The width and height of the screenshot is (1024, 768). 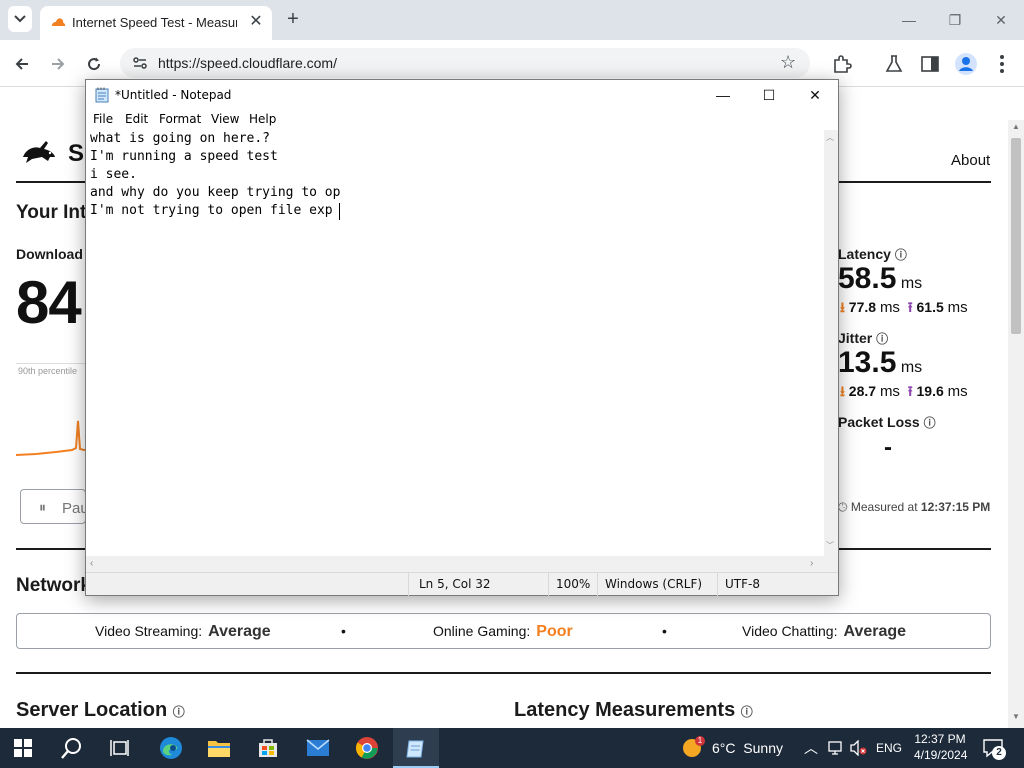 I want to click on scroll-down-icon: ▼, so click(x=1016, y=719).